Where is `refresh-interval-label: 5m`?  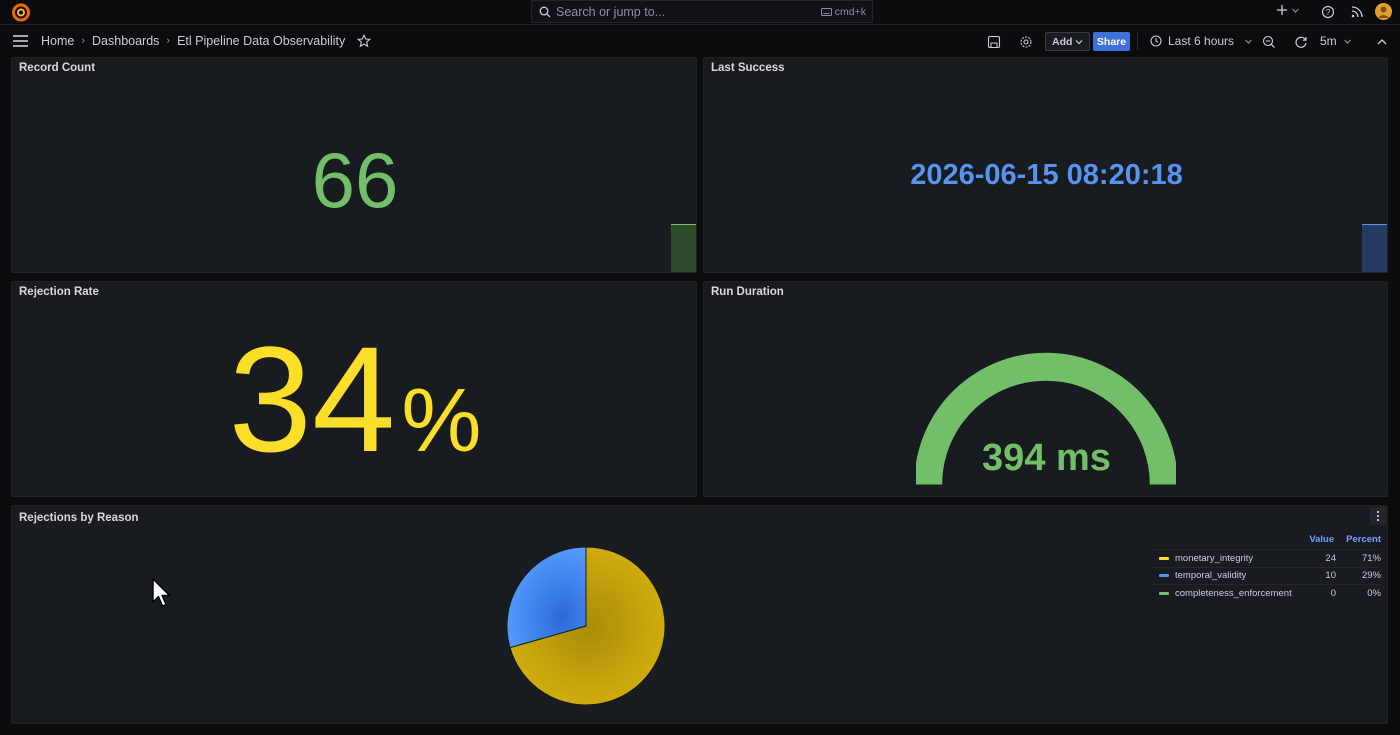 refresh-interval-label: 5m is located at coordinates (1328, 41).